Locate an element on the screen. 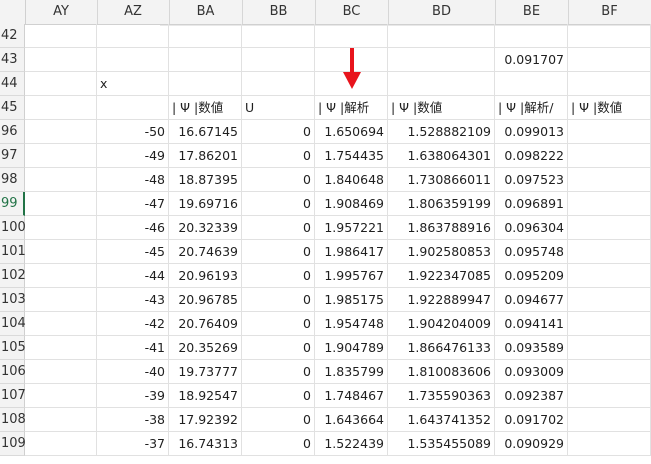 The image size is (651, 464). cell-ba99: 19.69716 is located at coordinates (205, 204).